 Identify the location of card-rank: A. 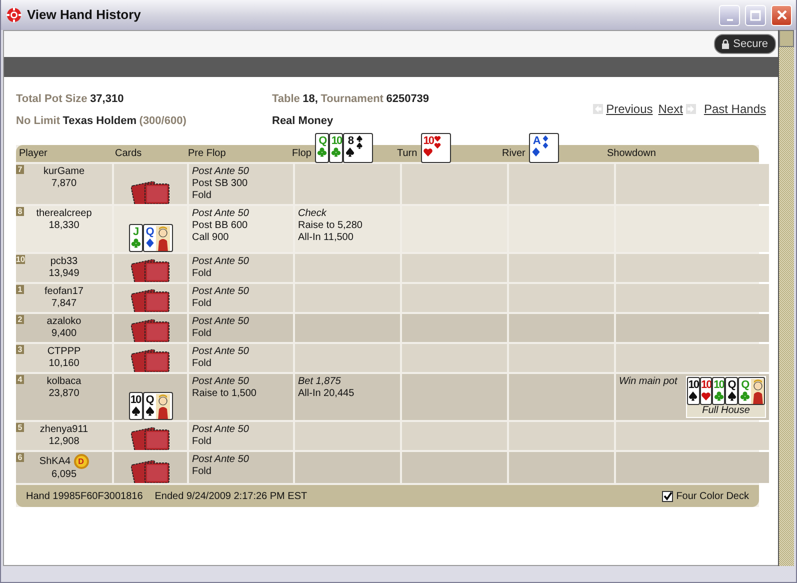
(536, 141).